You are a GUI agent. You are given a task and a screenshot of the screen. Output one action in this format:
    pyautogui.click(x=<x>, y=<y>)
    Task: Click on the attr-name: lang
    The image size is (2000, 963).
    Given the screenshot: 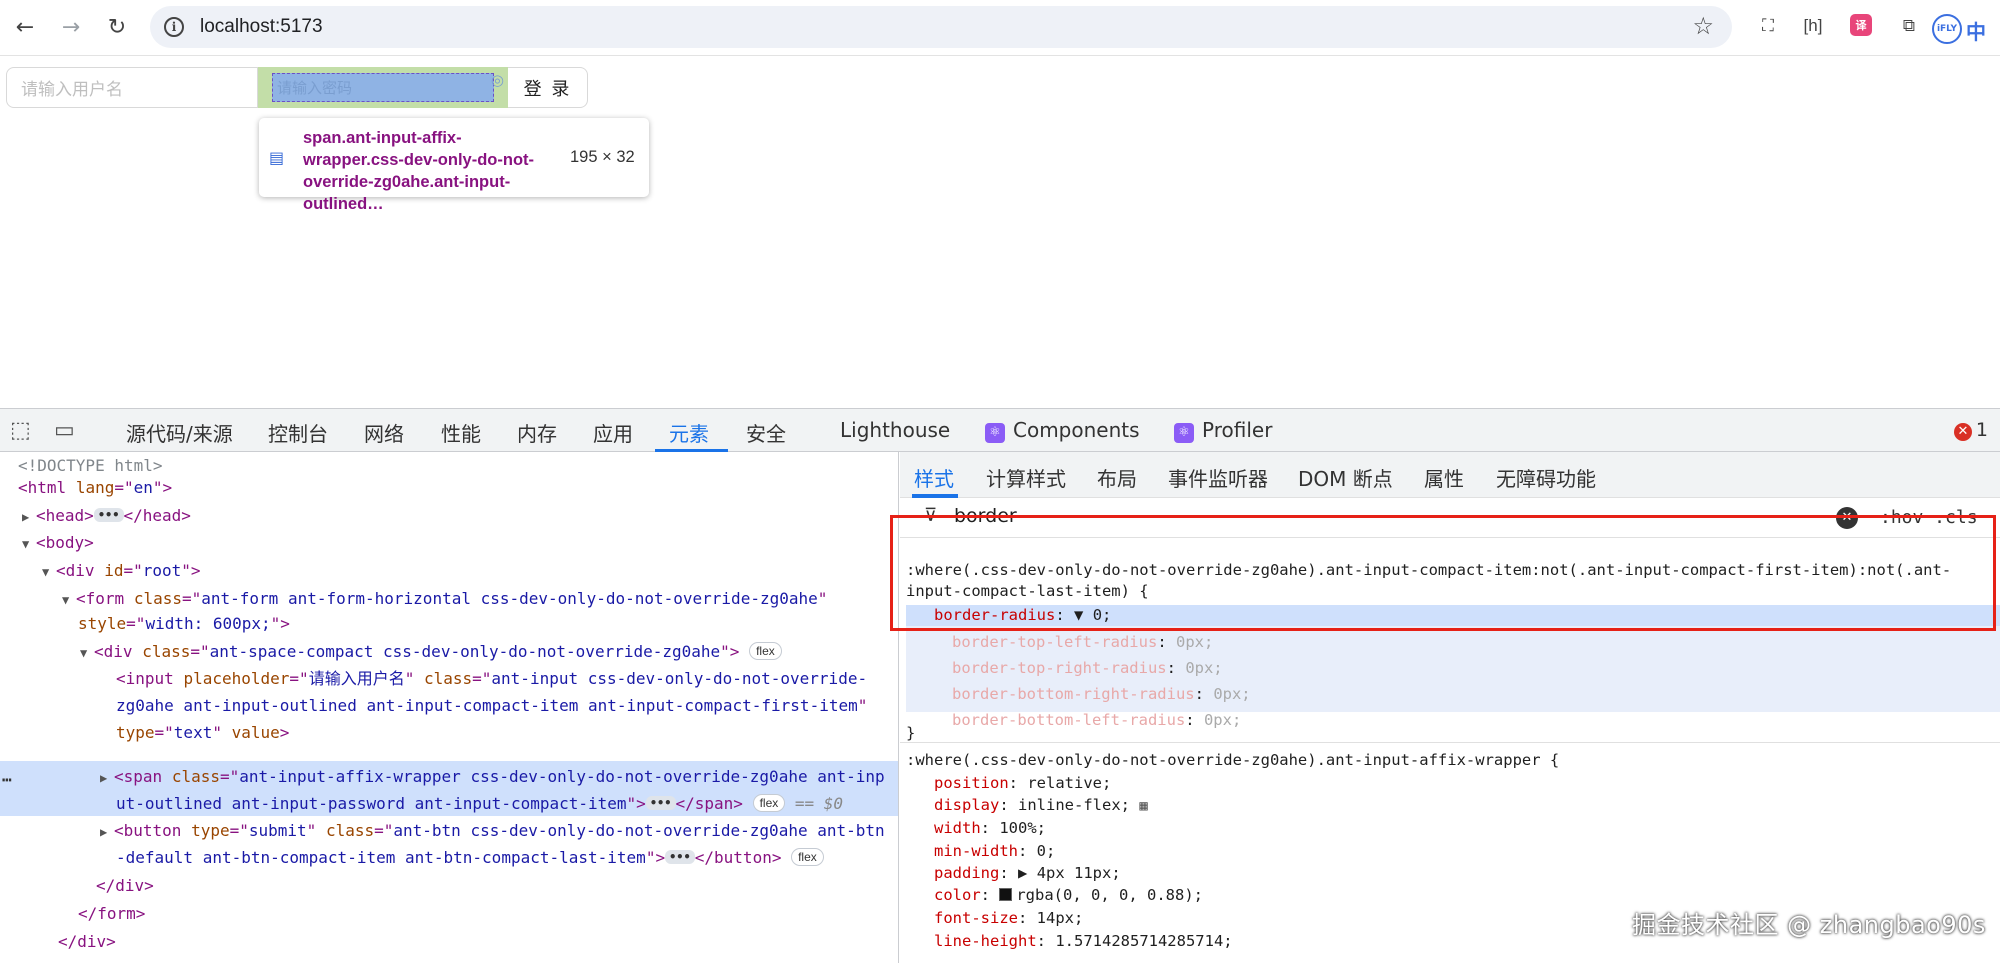 What is the action you would take?
    pyautogui.click(x=95, y=487)
    